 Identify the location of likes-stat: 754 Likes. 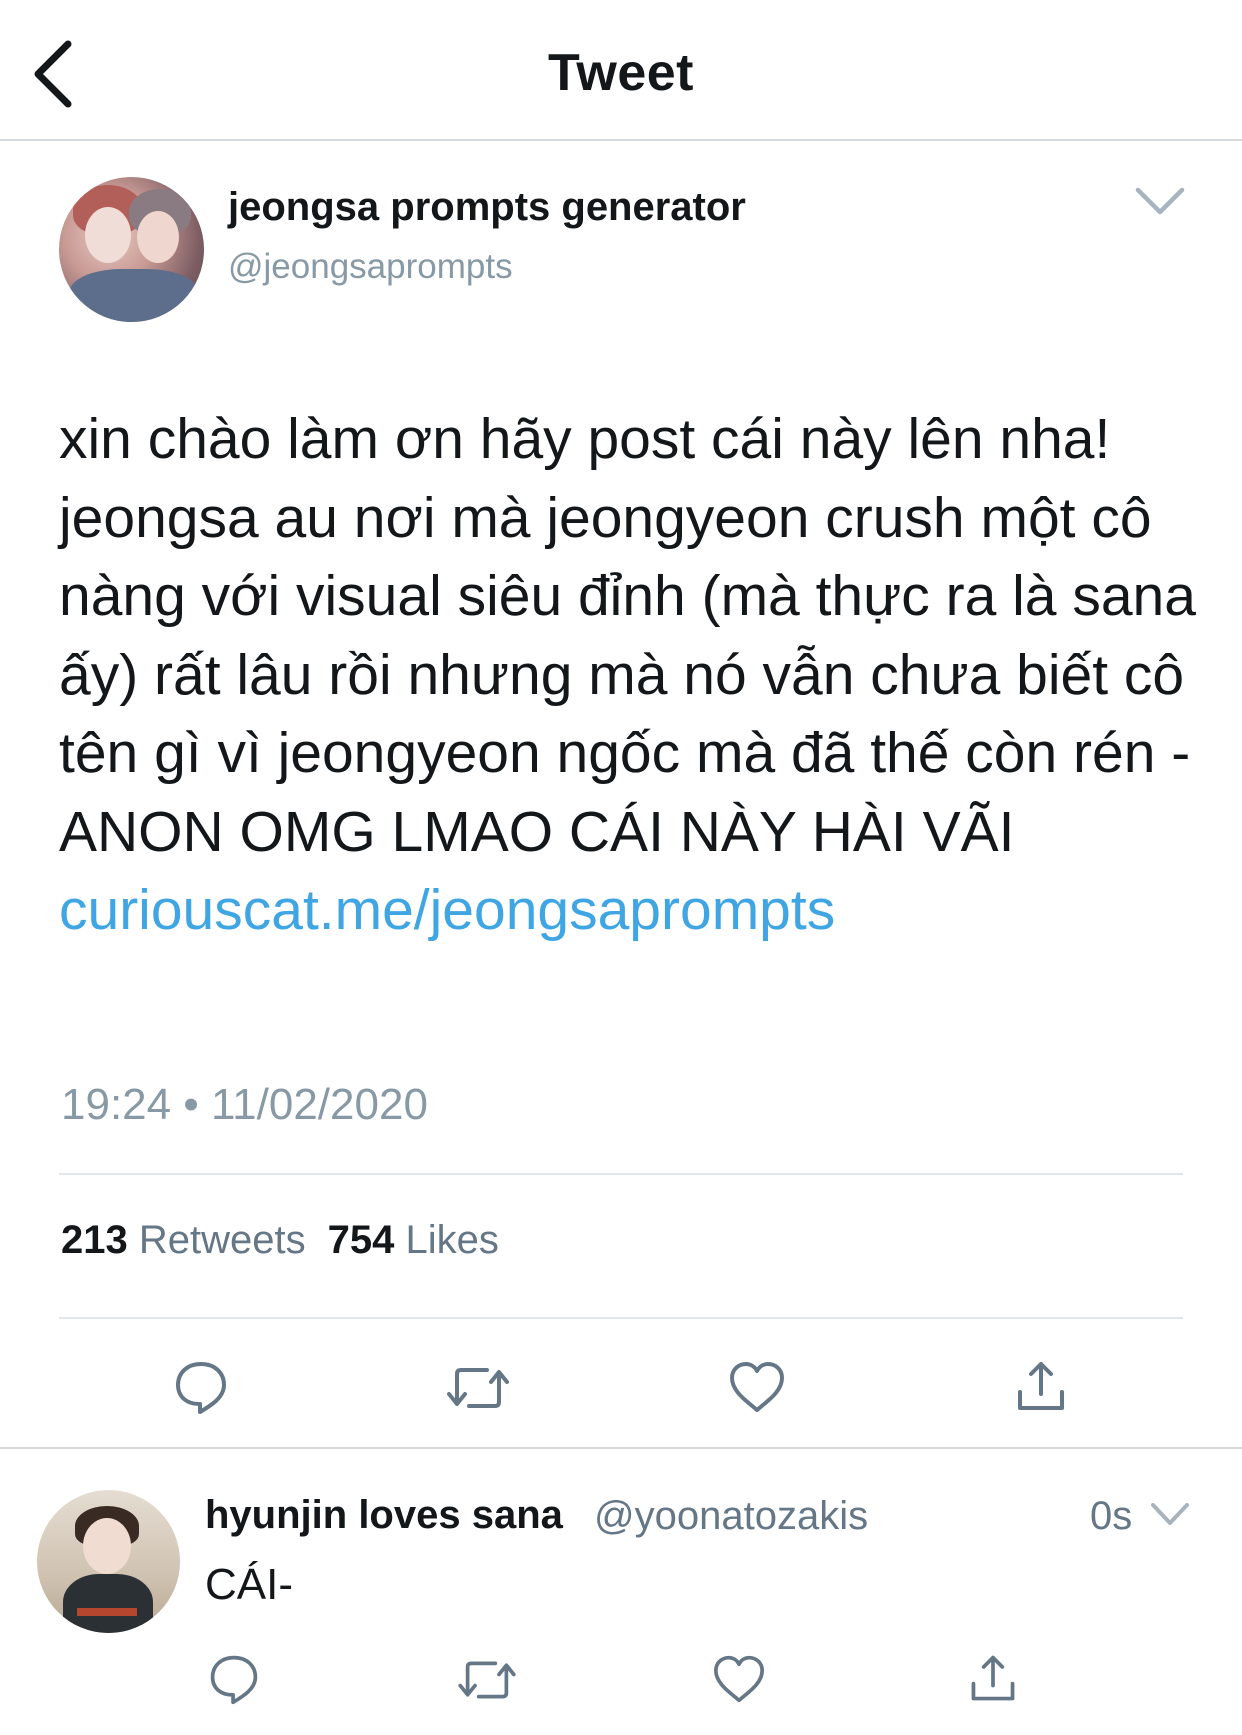
(413, 1240).